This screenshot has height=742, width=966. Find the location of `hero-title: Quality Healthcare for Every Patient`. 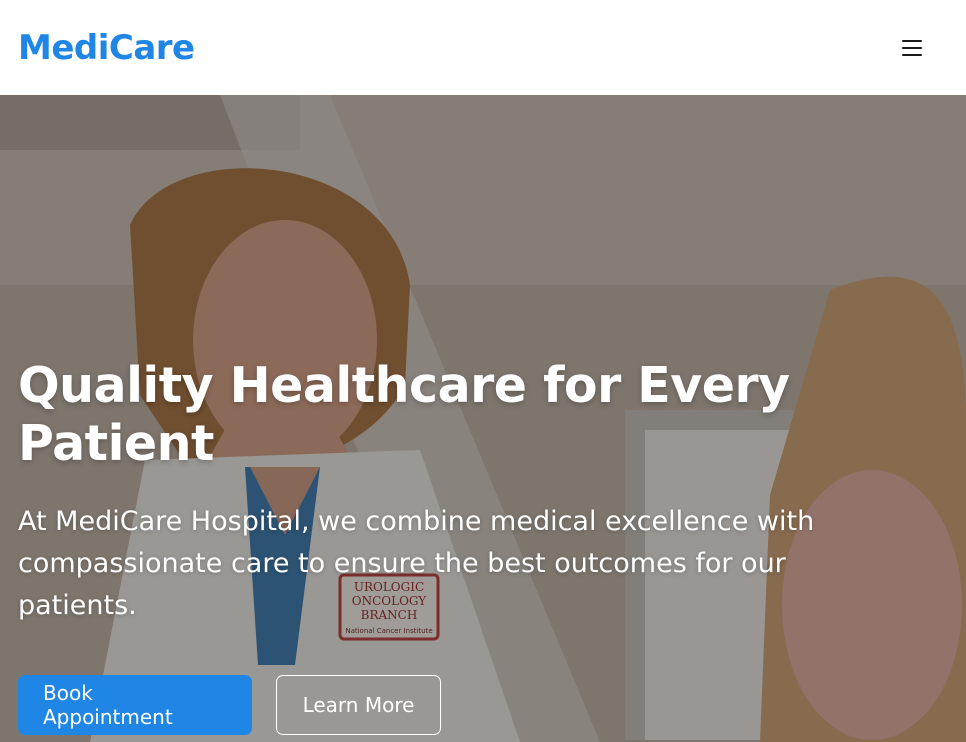

hero-title: Quality Healthcare for Every Patient is located at coordinates (404, 414).